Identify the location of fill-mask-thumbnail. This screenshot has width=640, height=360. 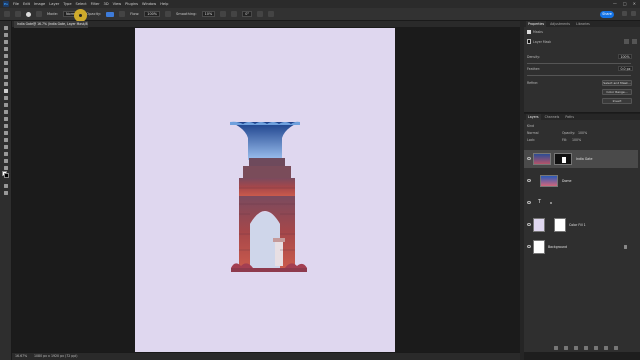
(560, 225).